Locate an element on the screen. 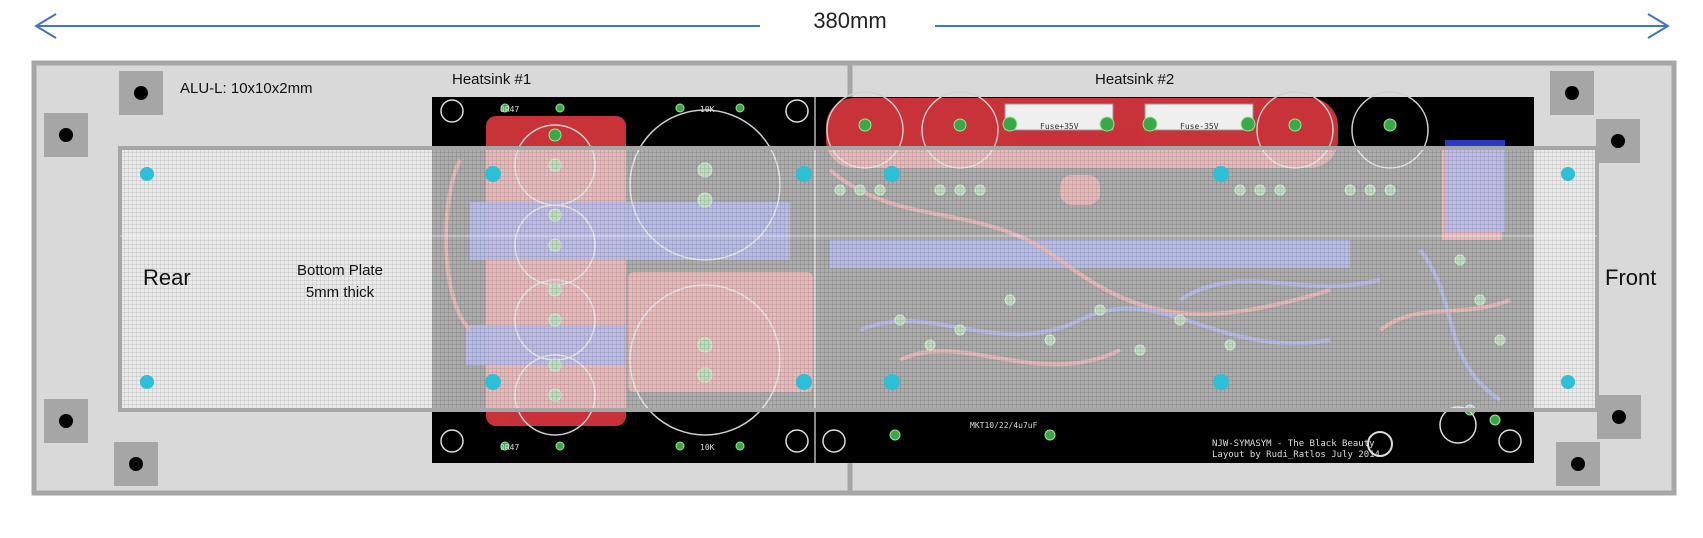 This screenshot has width=1703, height=538. fuse-b-label: Fuse-35V is located at coordinates (1199, 126).